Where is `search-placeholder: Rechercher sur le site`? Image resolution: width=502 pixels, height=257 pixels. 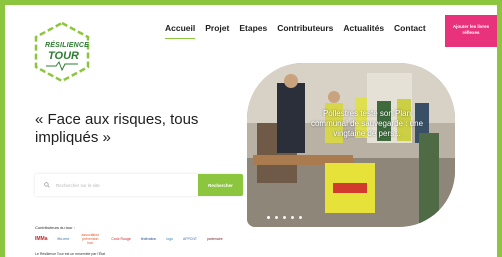
search-placeholder: Rechercher sur le site is located at coordinates (78, 185).